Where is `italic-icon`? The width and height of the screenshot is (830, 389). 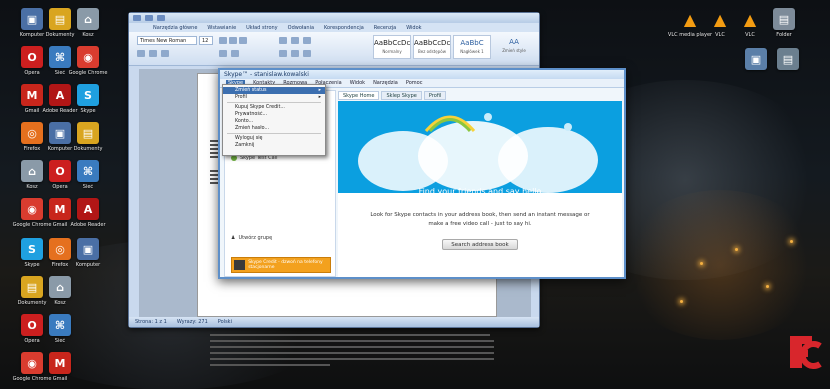 italic-icon is located at coordinates (233, 40).